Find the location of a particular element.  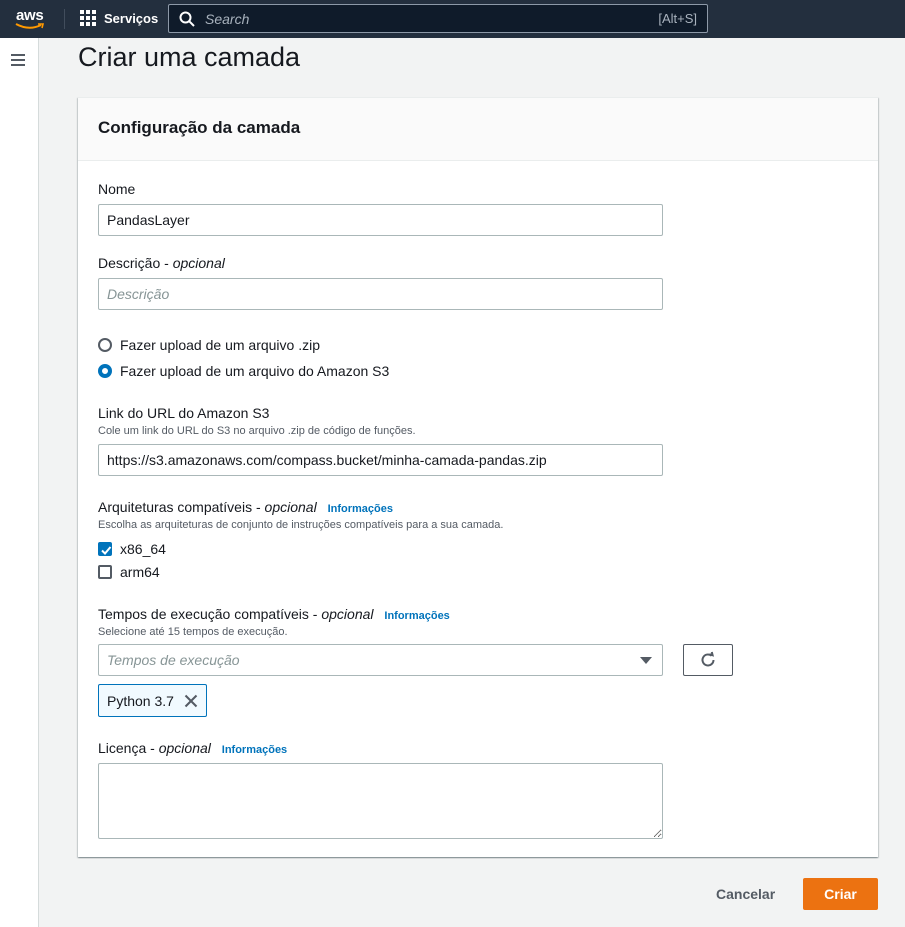

name-label: Nome is located at coordinates (117, 189).